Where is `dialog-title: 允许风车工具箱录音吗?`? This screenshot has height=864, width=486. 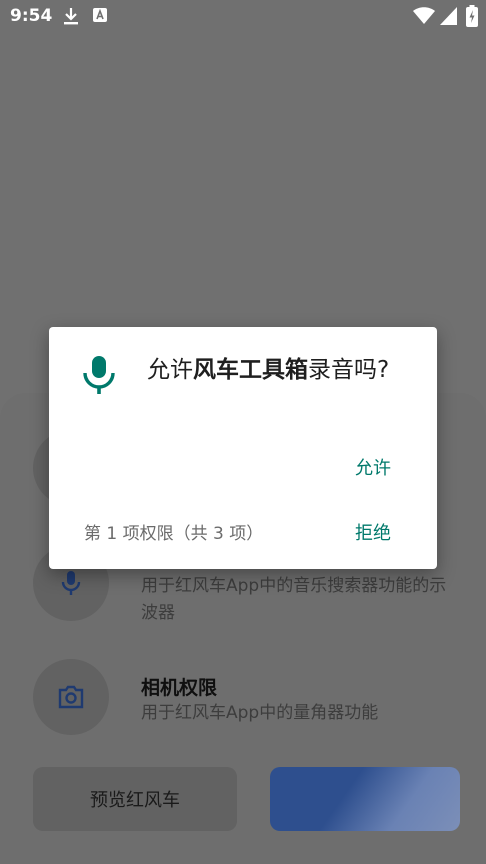
dialog-title: 允许风车工具箱录音吗? is located at coordinates (268, 370).